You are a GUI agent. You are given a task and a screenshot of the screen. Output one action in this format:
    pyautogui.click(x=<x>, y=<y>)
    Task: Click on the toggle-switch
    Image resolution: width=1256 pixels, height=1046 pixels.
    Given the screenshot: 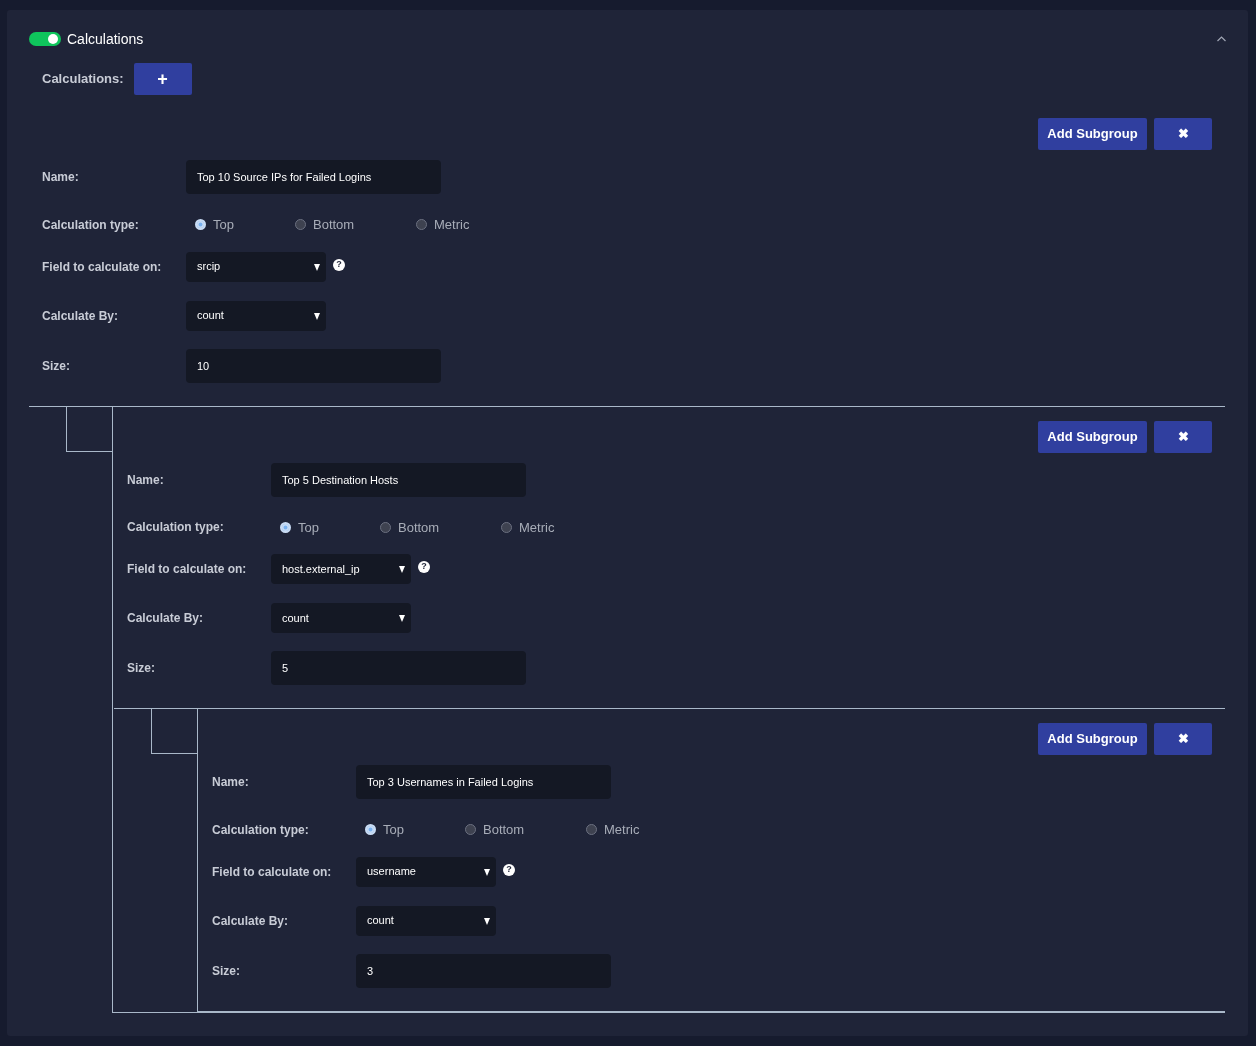 What is the action you would take?
    pyautogui.click(x=45, y=39)
    